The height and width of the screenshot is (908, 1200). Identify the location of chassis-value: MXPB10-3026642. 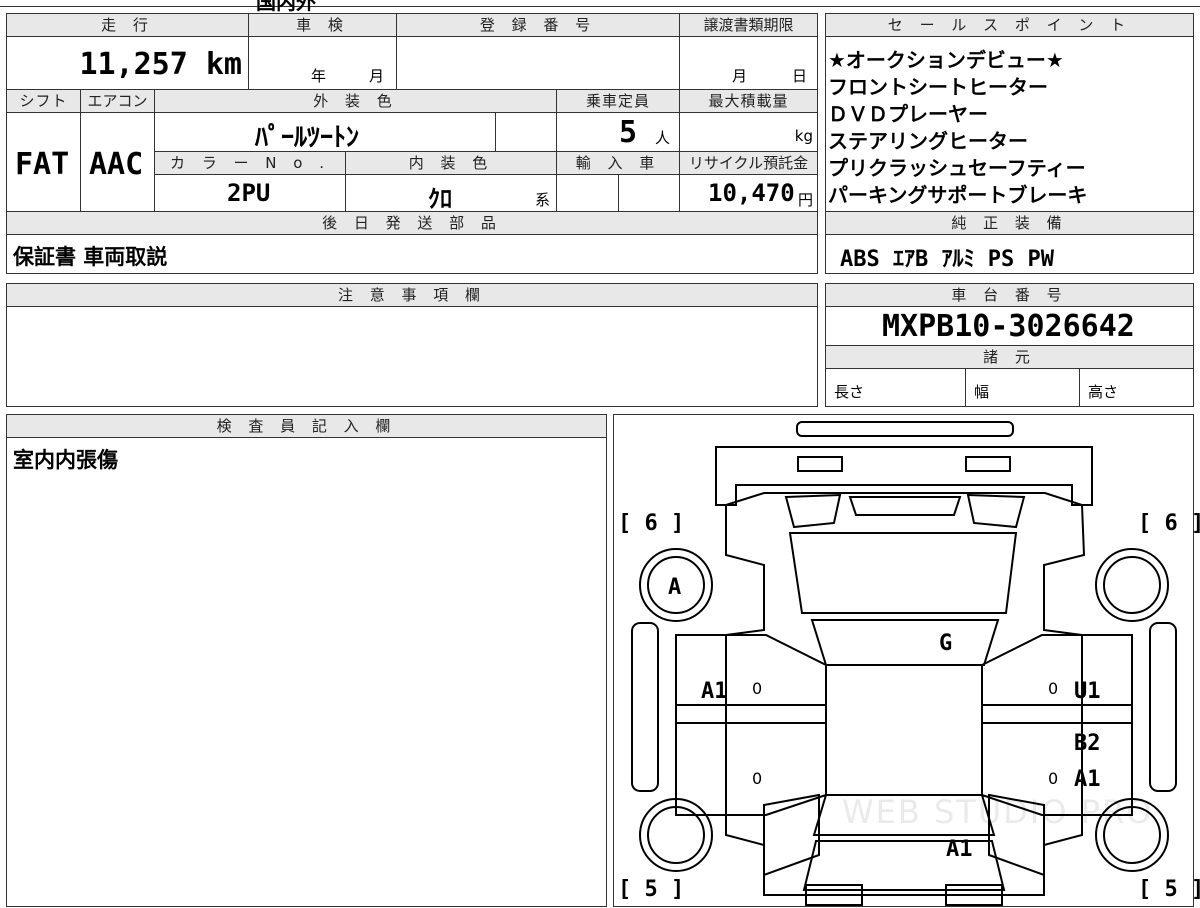
(1008, 326).